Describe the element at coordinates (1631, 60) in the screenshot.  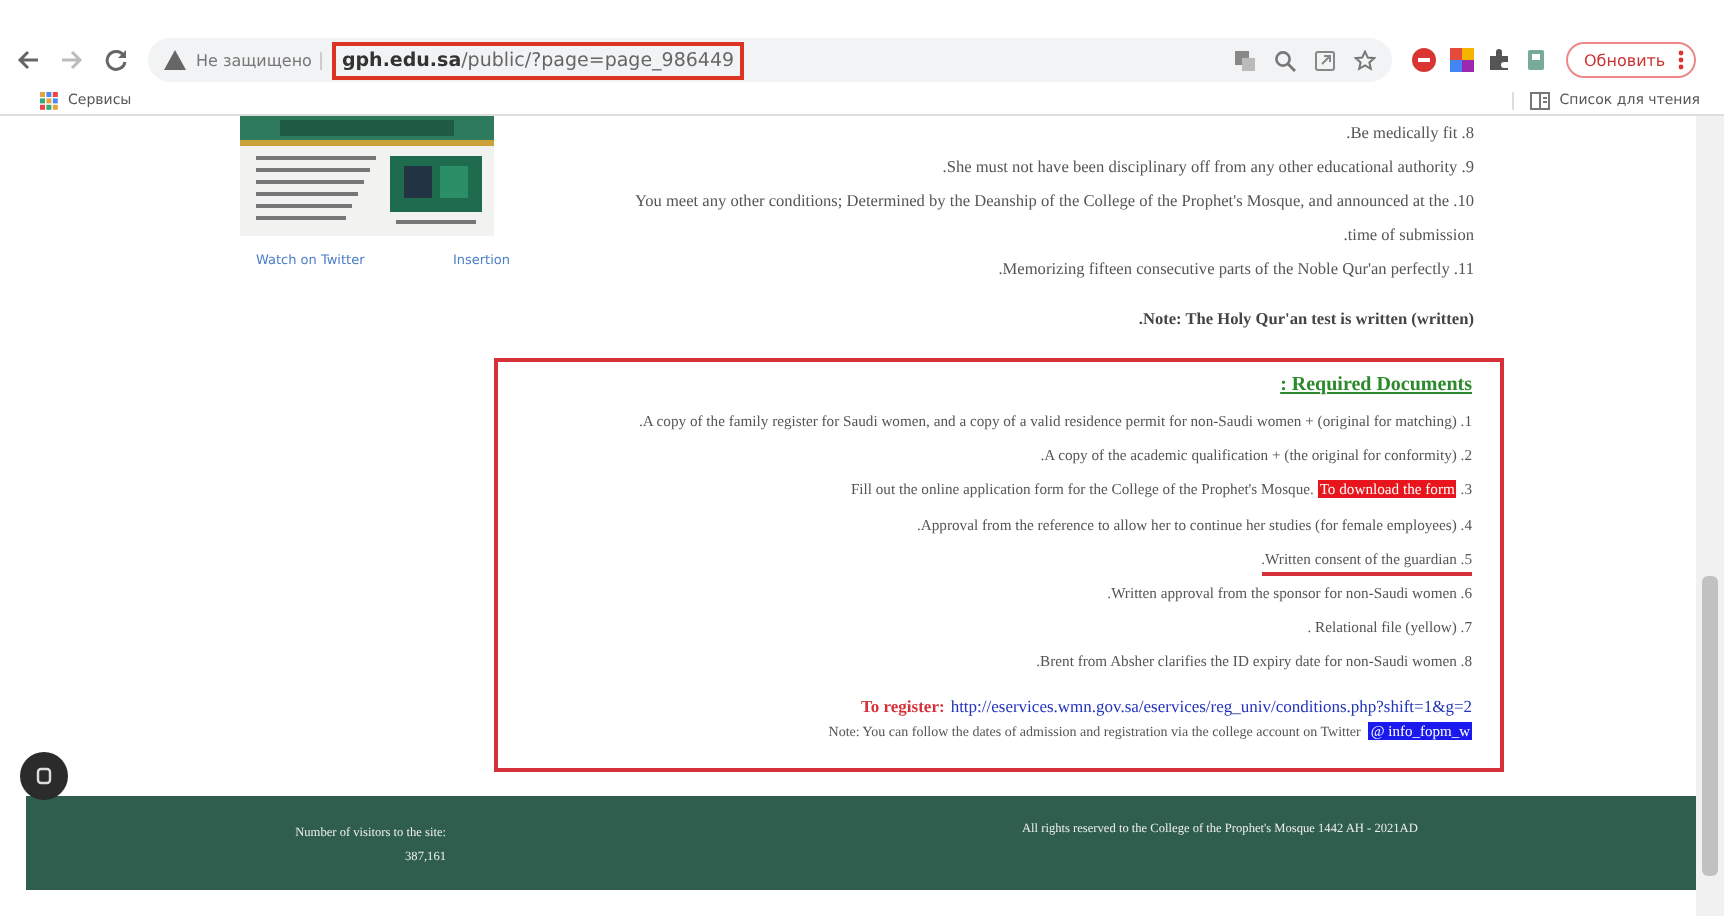
I see `update-button: Обновить` at that location.